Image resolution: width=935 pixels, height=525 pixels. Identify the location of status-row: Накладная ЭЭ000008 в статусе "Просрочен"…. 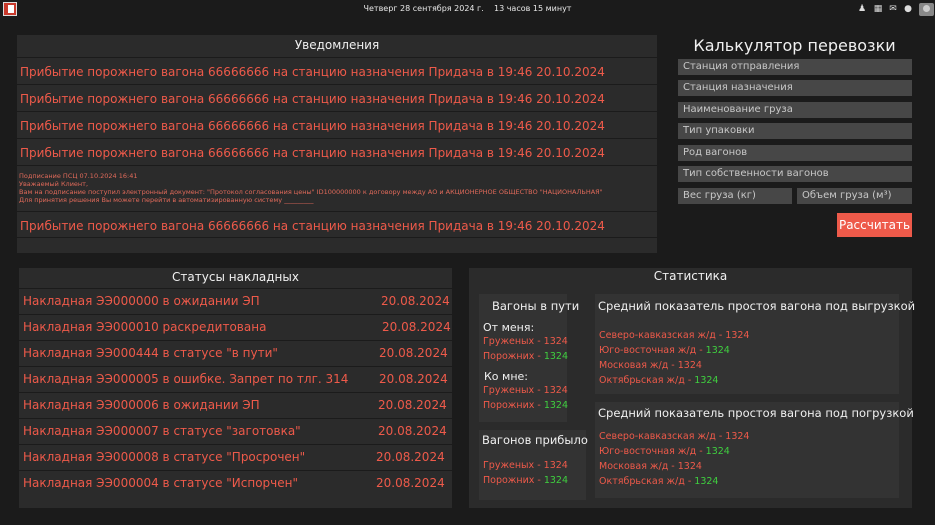
(235, 456).